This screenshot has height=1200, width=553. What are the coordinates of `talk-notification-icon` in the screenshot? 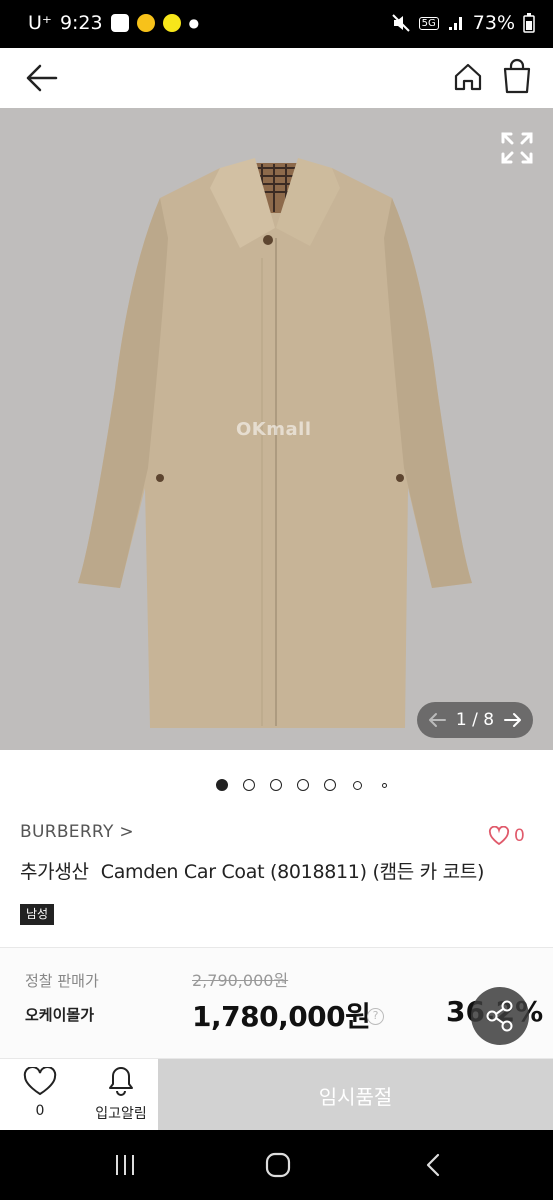 It's located at (171, 23).